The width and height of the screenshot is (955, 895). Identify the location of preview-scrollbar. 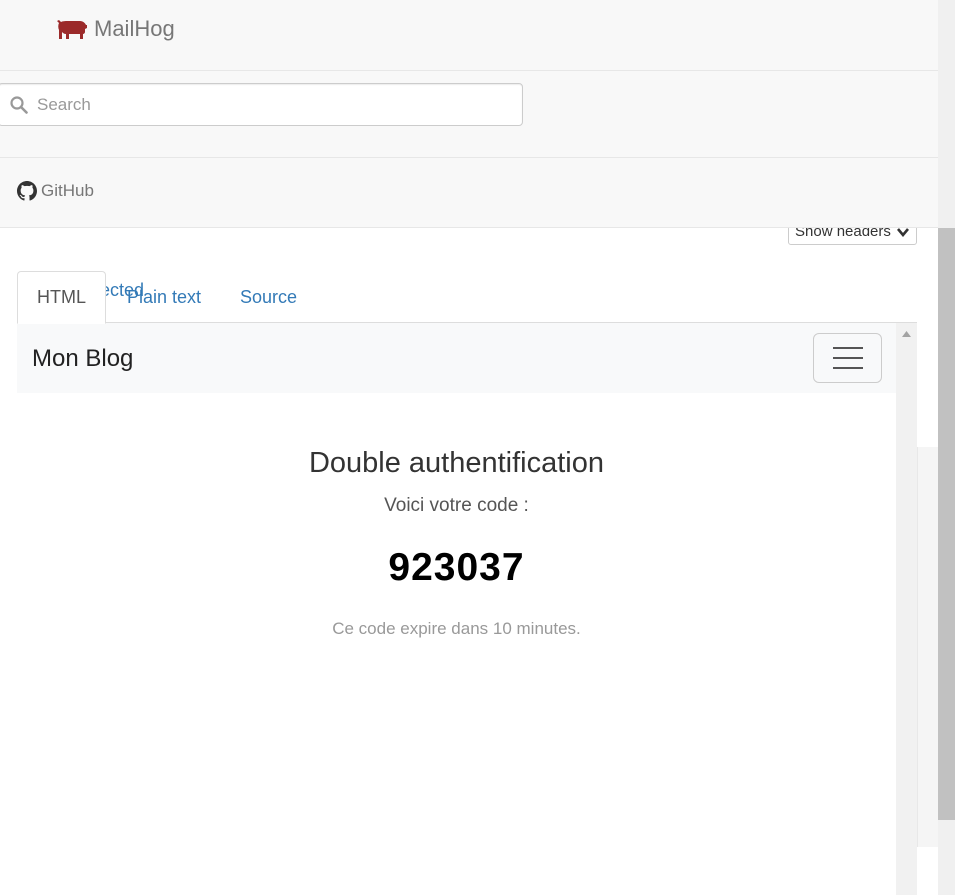
(906, 609).